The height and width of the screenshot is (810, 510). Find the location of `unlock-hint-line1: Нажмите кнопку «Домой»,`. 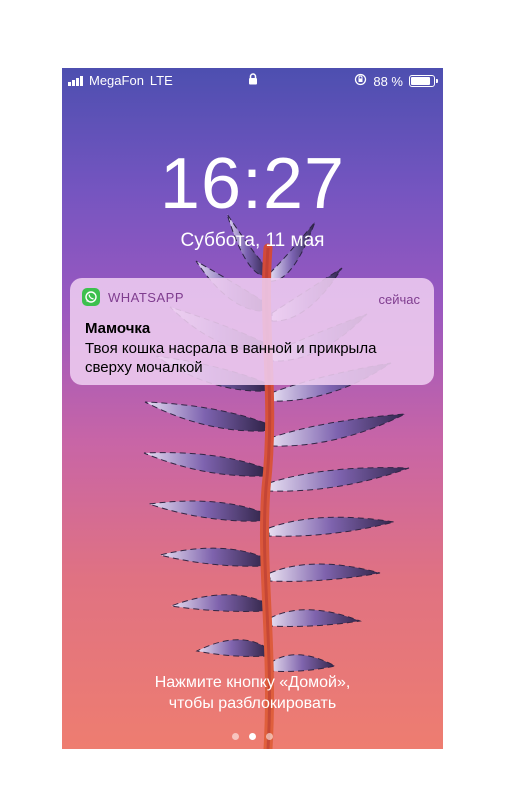

unlock-hint-line1: Нажмите кнопку «Домой», is located at coordinates (252, 682).